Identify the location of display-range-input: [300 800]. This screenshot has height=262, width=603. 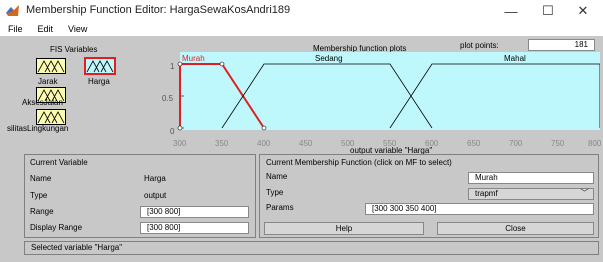
(194, 228).